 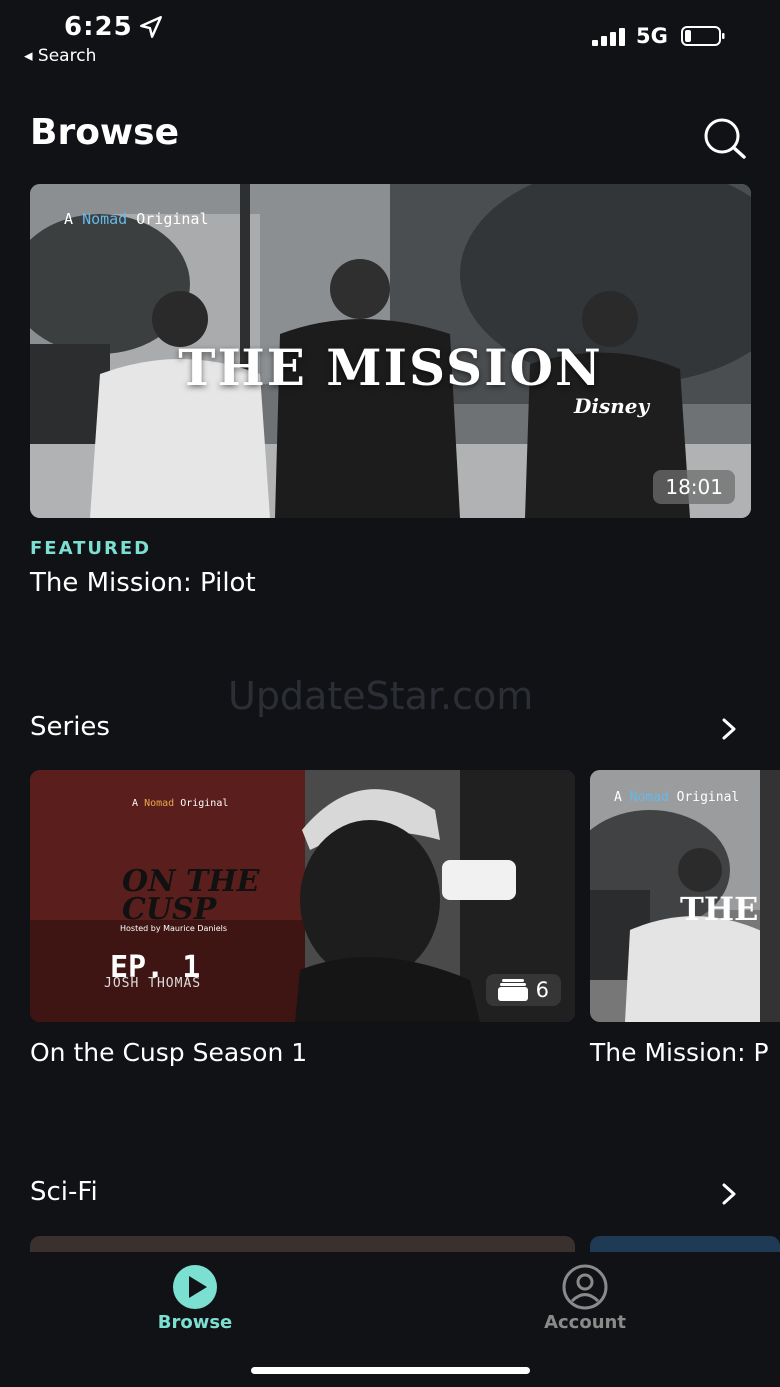 What do you see at coordinates (105, 132) in the screenshot?
I see `page-title: Browse` at bounding box center [105, 132].